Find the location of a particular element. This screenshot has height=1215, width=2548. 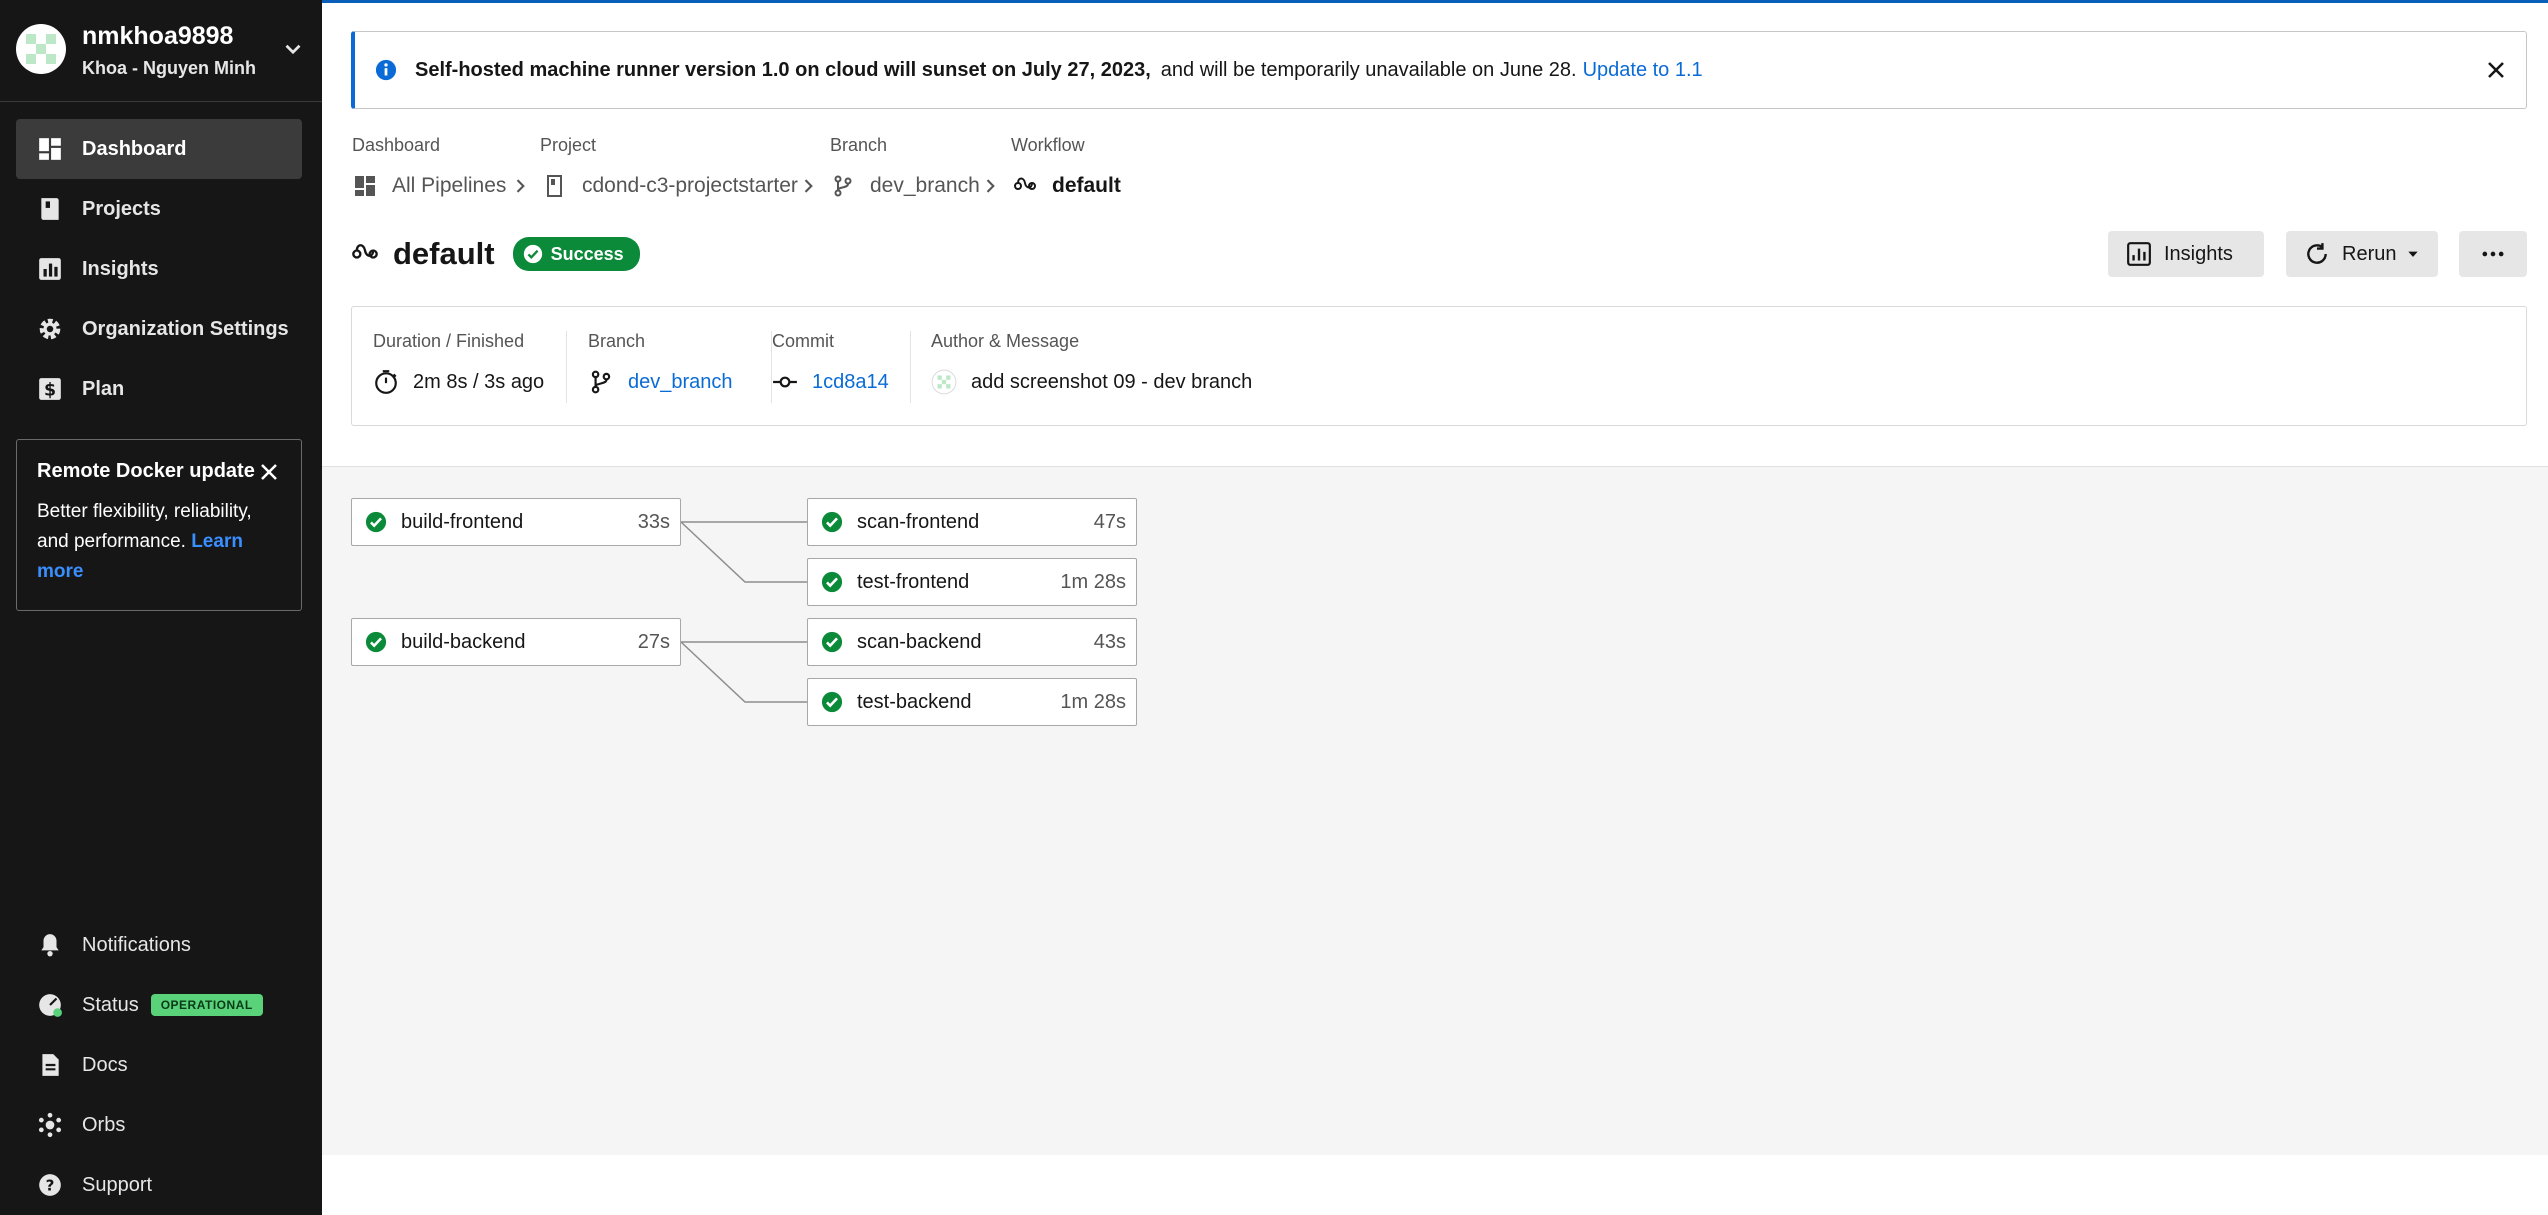

sidebar-item-docs: Docs is located at coordinates (82, 1065).